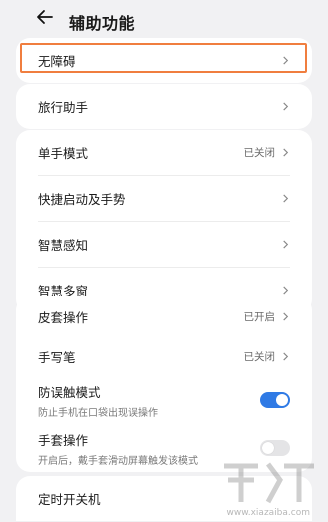  What do you see at coordinates (45, 17) in the screenshot?
I see `back-arrow-icon` at bounding box center [45, 17].